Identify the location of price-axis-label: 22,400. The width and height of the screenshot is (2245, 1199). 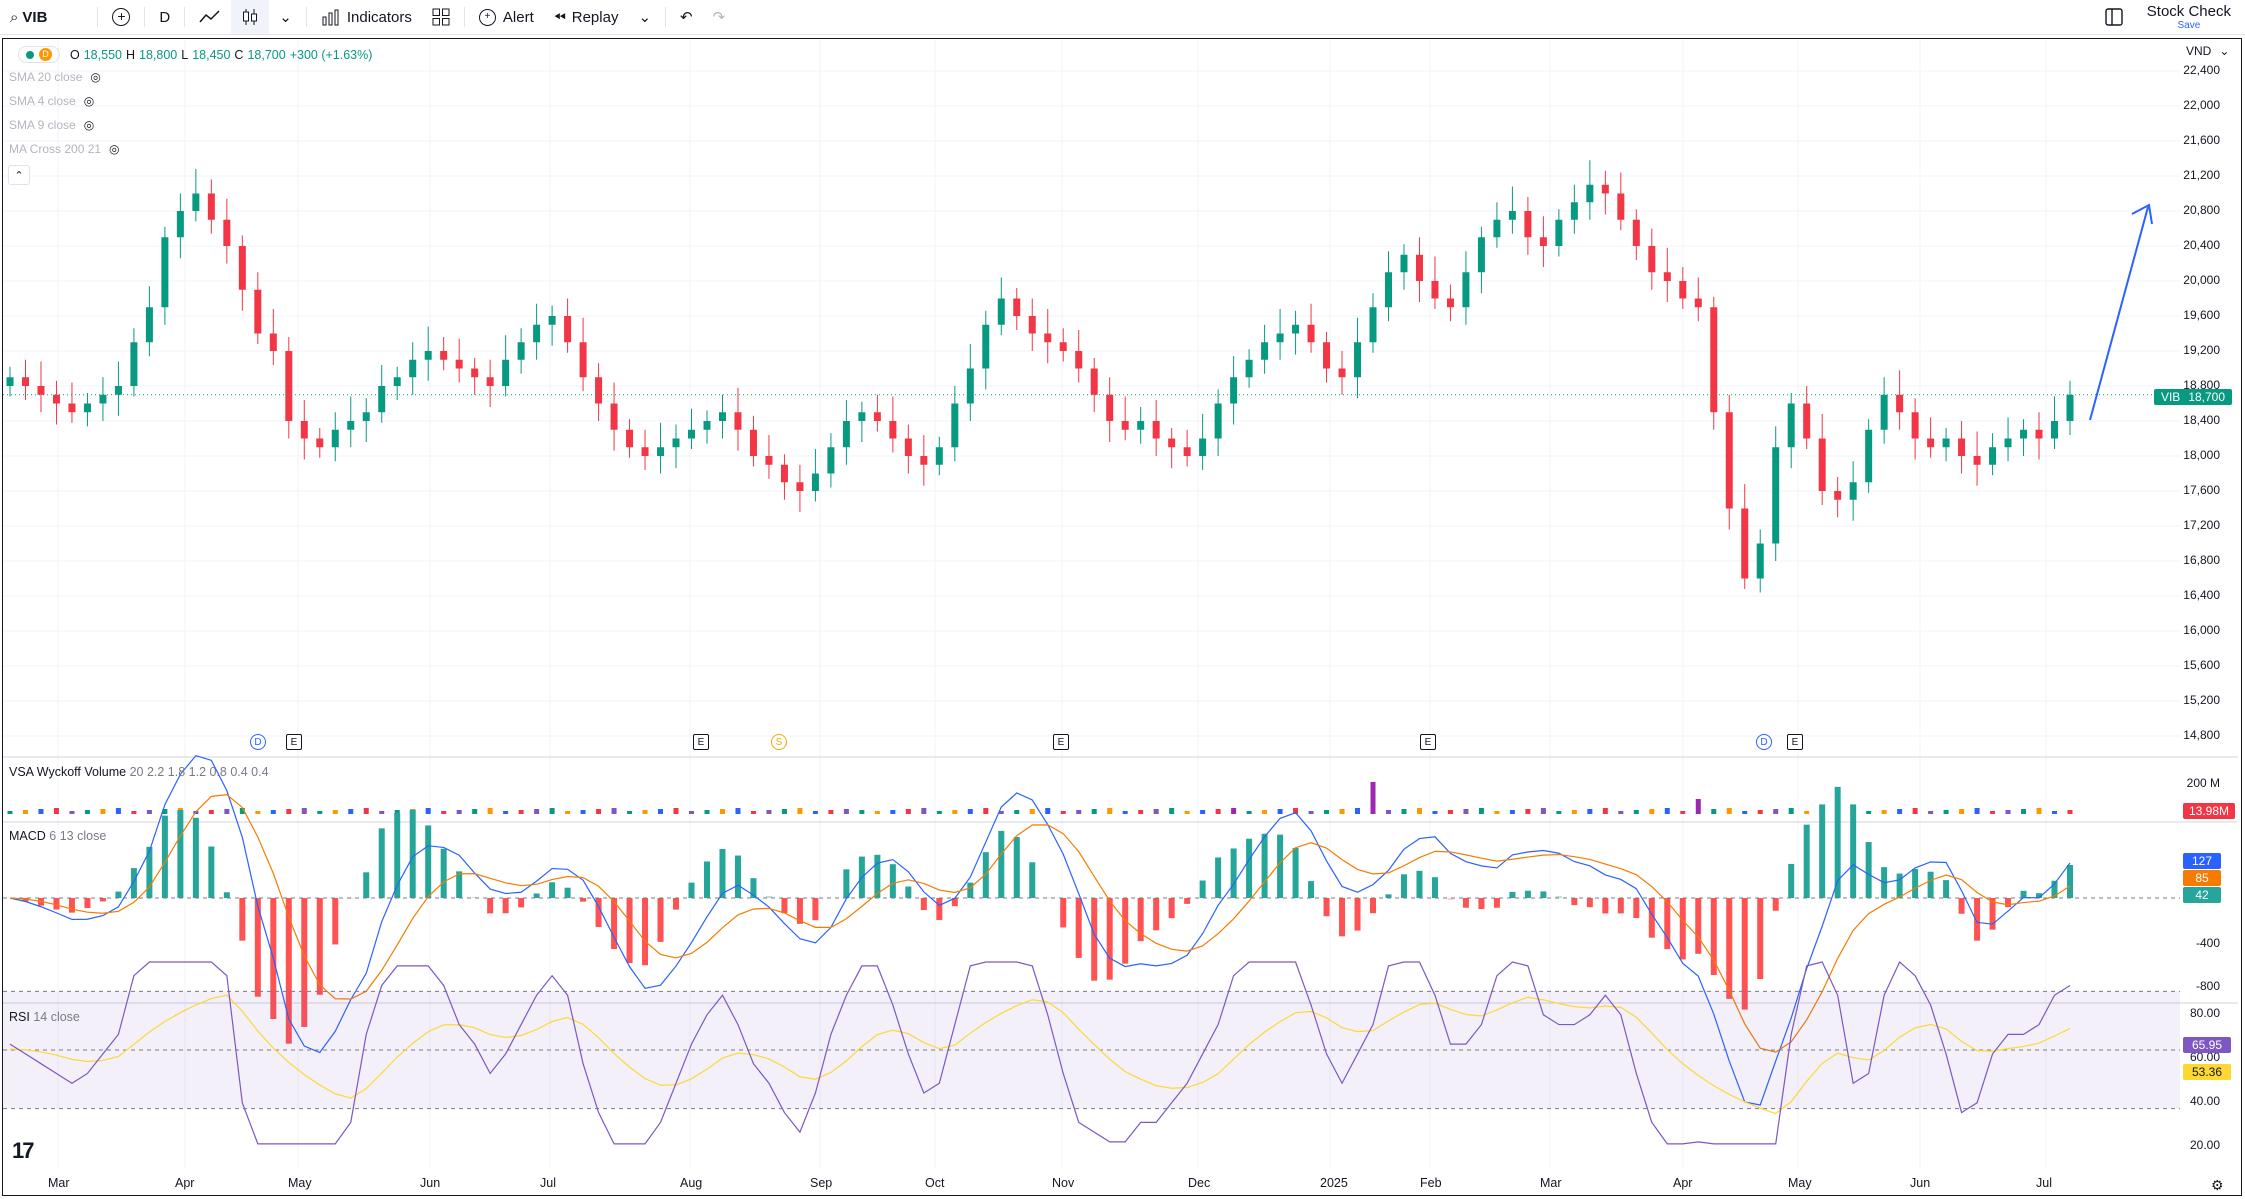
(2201, 70).